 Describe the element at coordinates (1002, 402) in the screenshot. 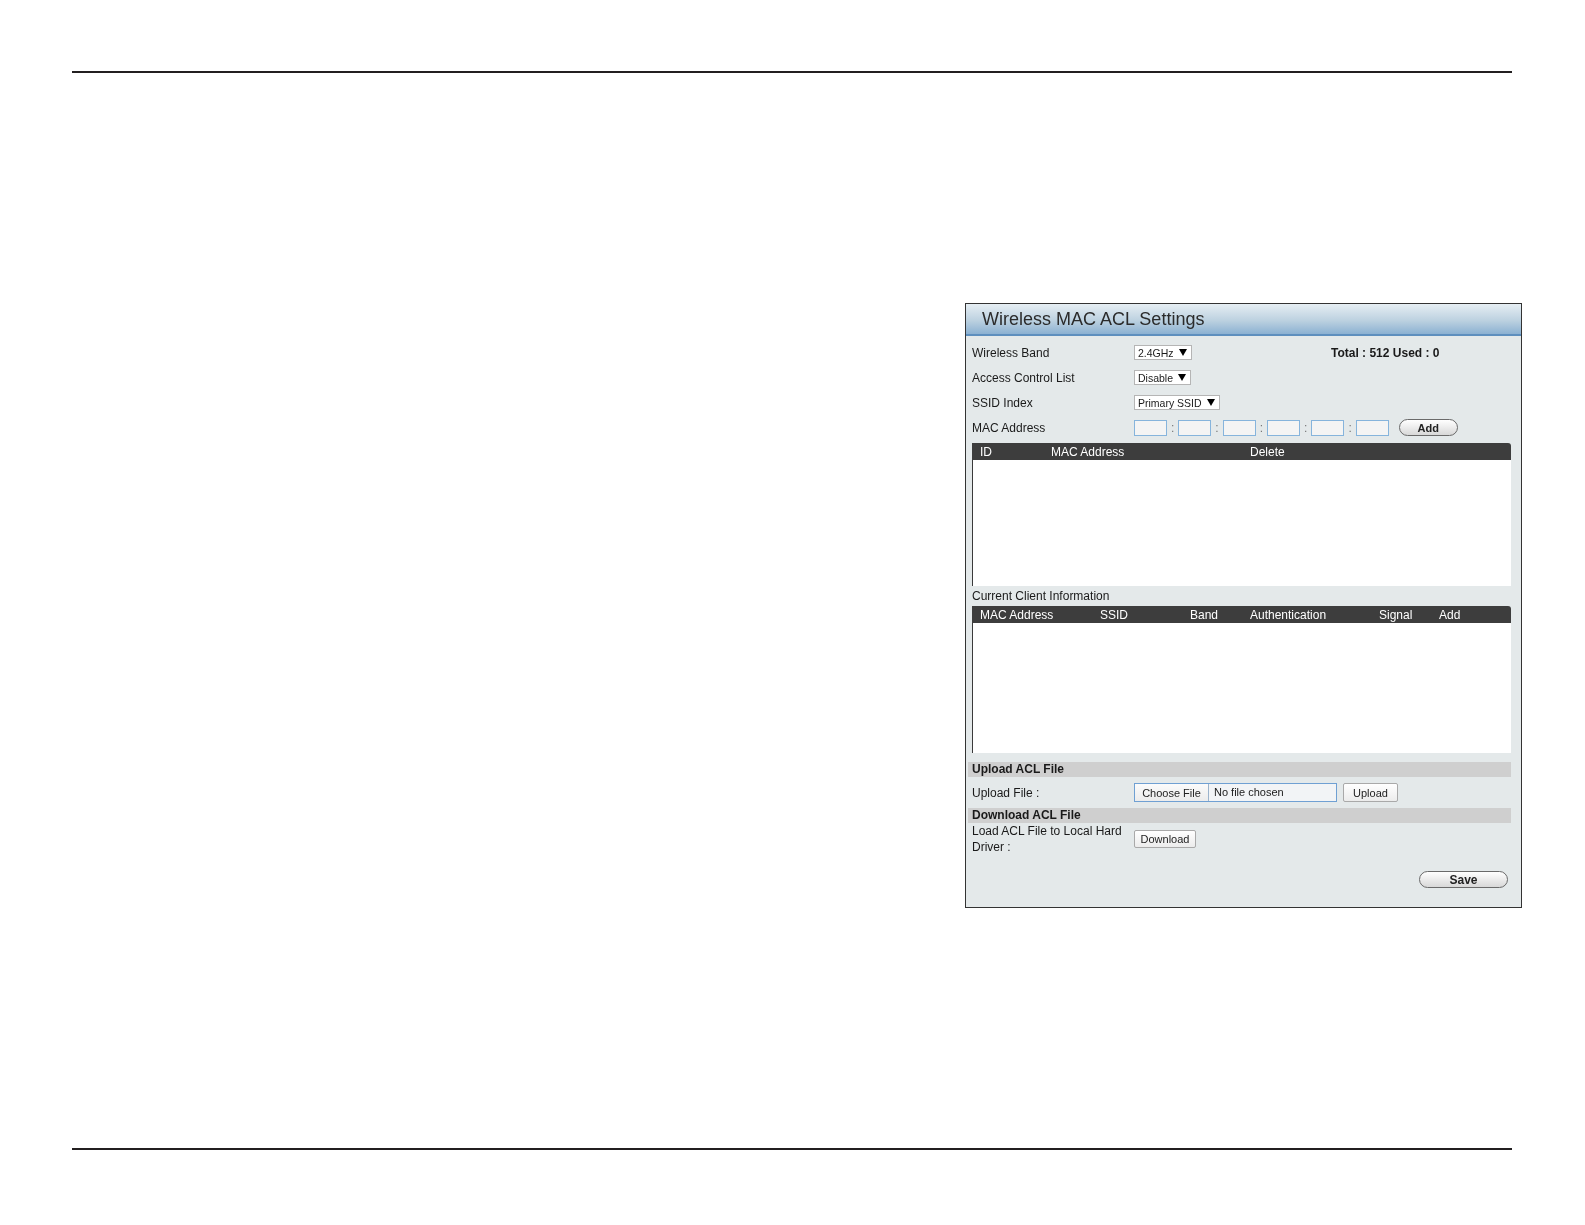

I see `field-label: SSID Index` at that location.